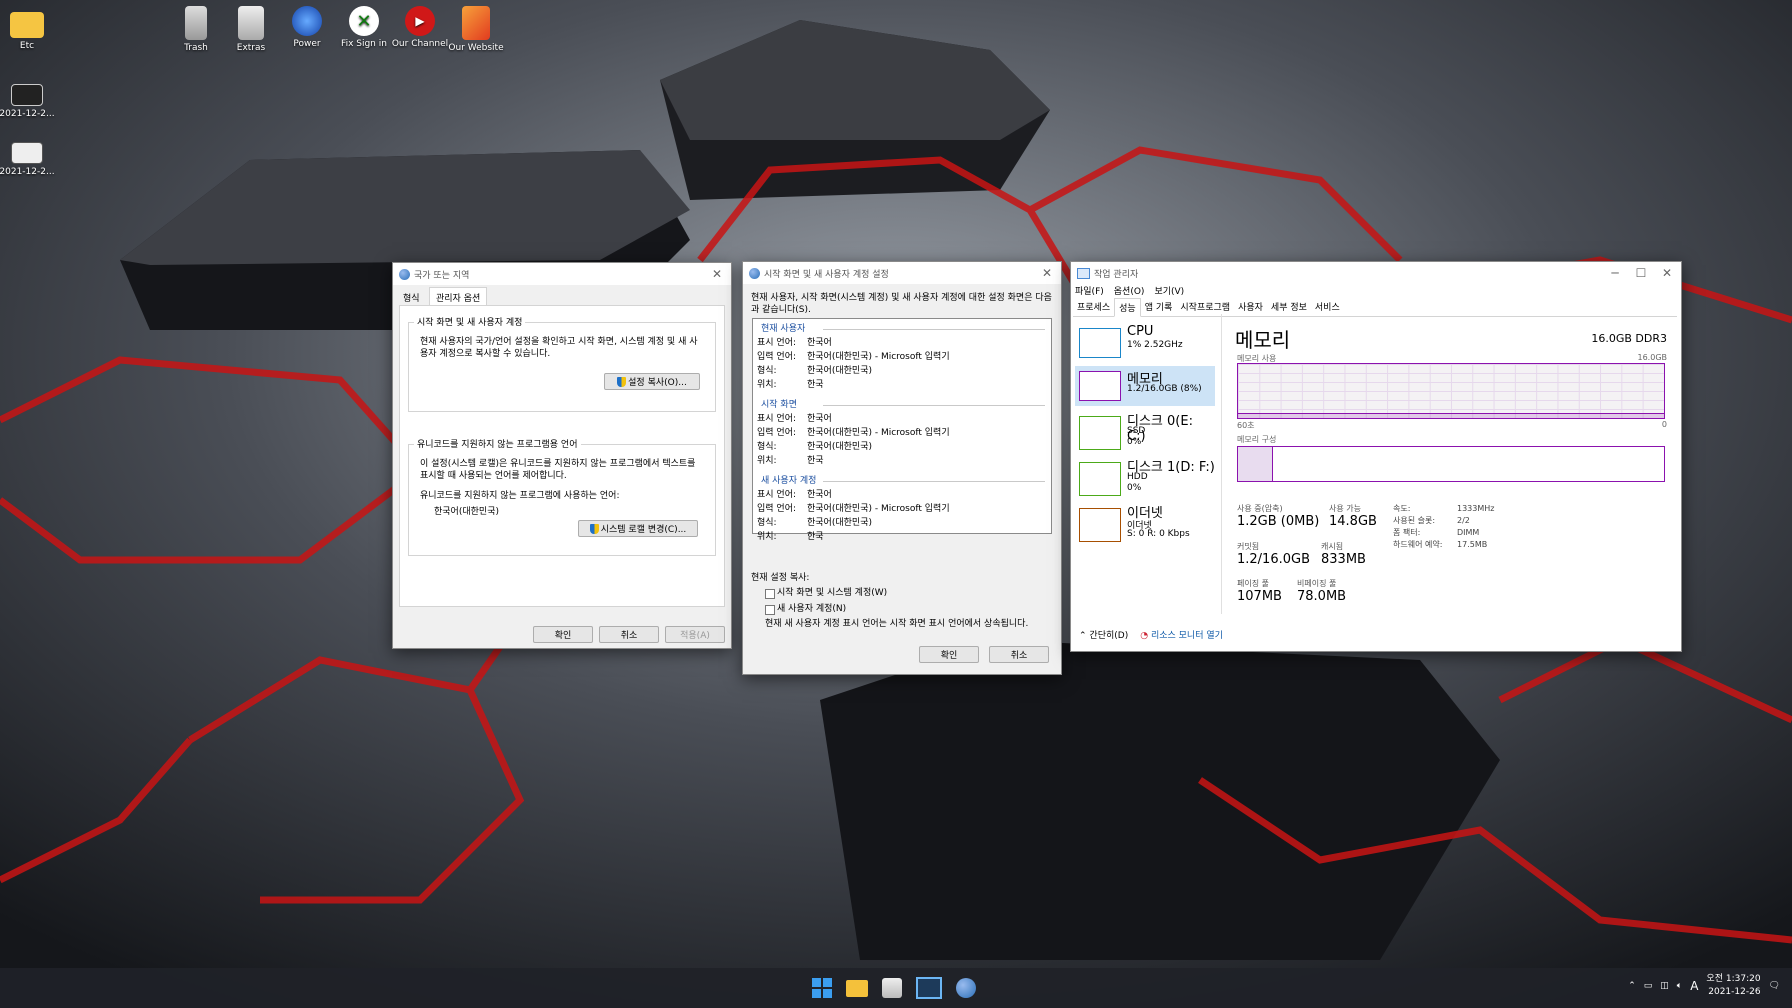  Describe the element at coordinates (819, 419) in the screenshot. I see `setting-value: 한국어` at that location.